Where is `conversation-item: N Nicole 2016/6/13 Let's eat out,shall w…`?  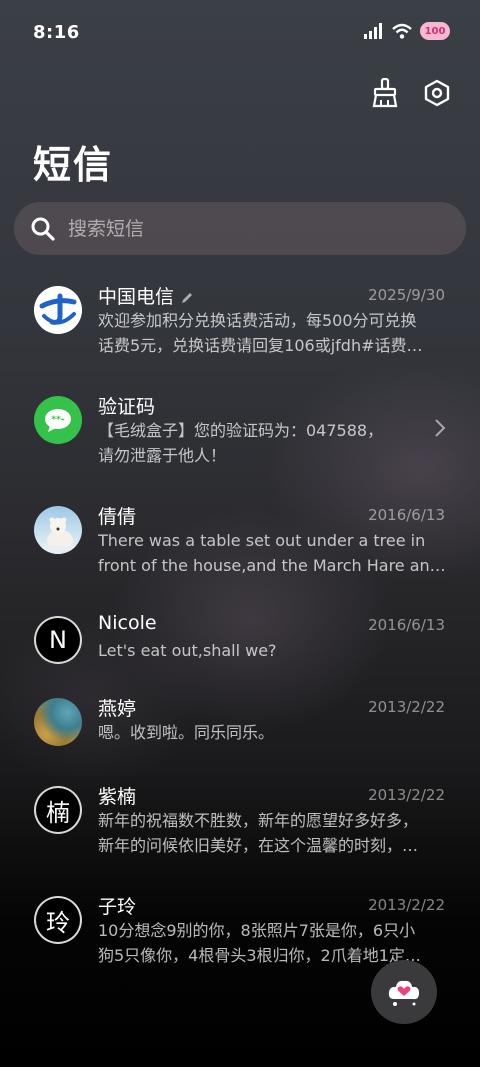
conversation-item: N Nicole 2016/6/13 Let's eat out,shall w… is located at coordinates (240, 642).